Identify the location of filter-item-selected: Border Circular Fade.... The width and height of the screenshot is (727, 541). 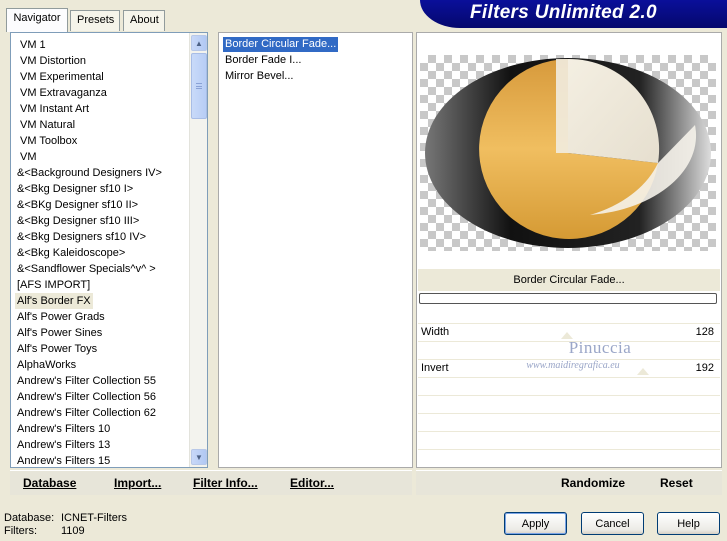
(281, 44).